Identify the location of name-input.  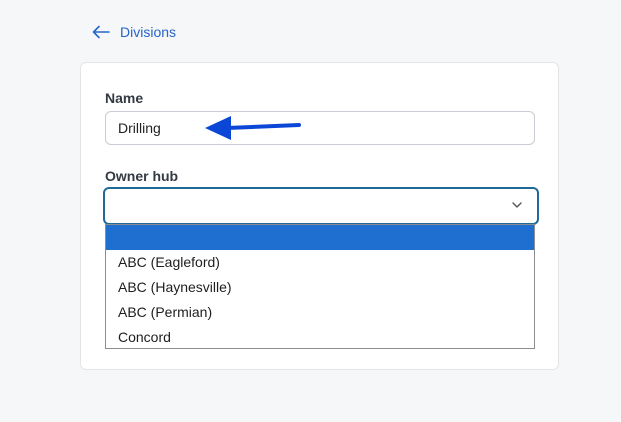
(320, 128).